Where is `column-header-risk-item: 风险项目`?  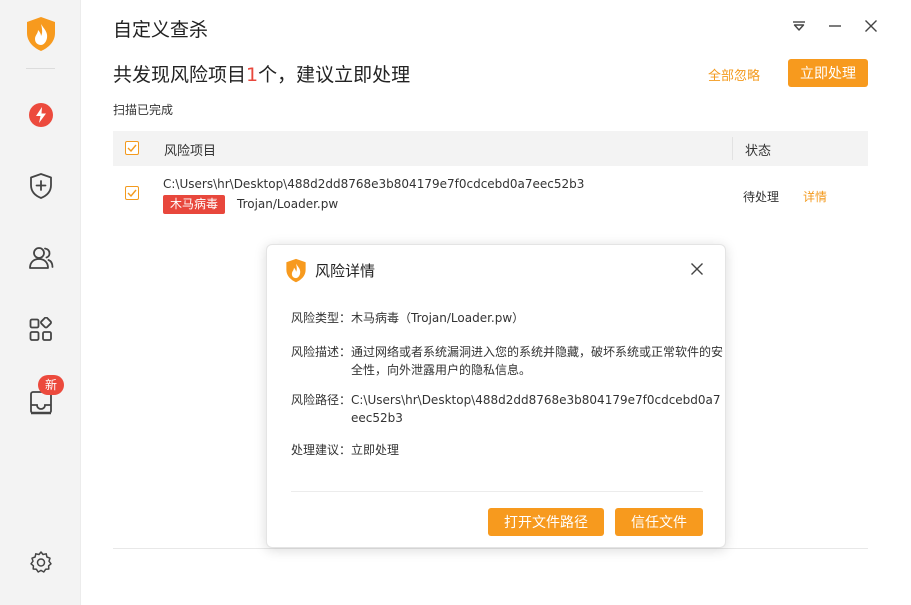 column-header-risk-item: 风险项目 is located at coordinates (190, 151).